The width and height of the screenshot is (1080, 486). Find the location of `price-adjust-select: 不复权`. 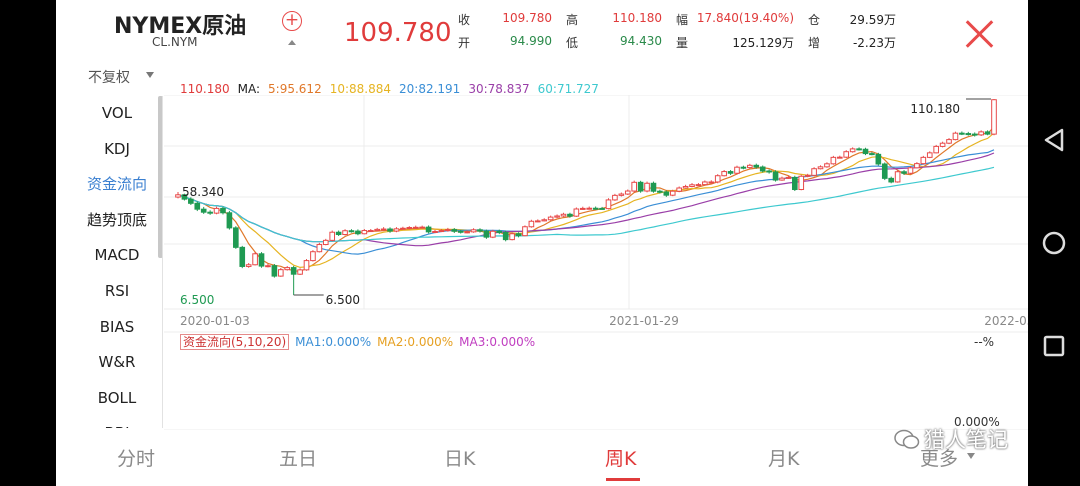

price-adjust-select: 不复权 is located at coordinates (109, 77).